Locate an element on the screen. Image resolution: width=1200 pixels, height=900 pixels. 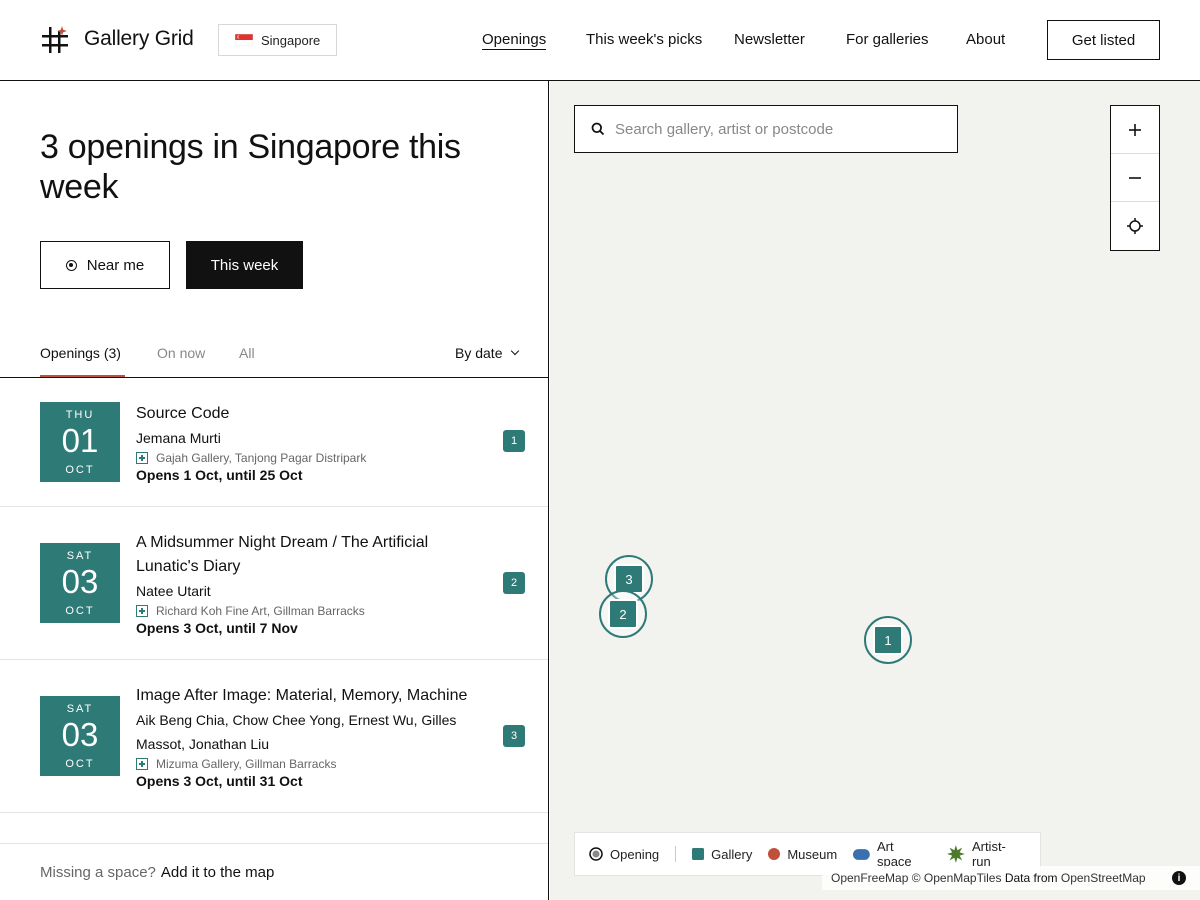
exhibition-dates: Opens 3 Oct, until 7 Nov is located at coordinates (217, 628).